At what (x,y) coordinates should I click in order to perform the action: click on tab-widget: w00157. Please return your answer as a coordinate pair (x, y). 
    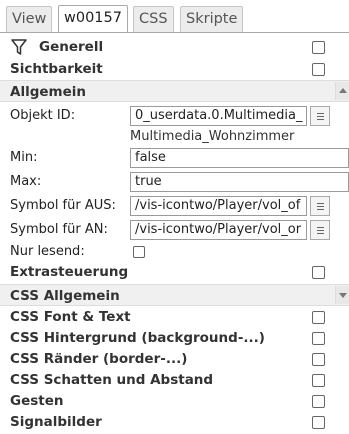
    Looking at the image, I should click on (93, 19).